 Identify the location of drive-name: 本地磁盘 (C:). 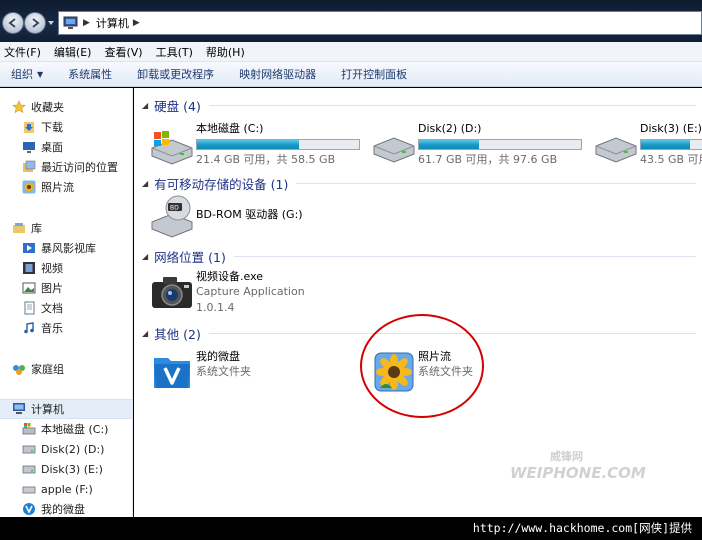
(230, 128).